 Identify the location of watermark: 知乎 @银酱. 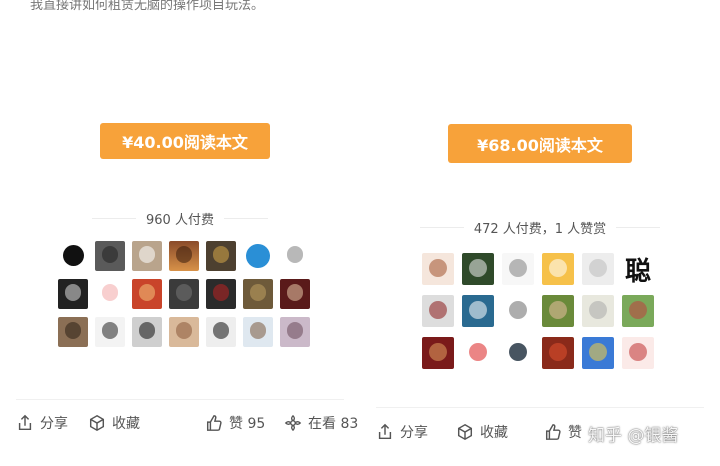
(633, 436).